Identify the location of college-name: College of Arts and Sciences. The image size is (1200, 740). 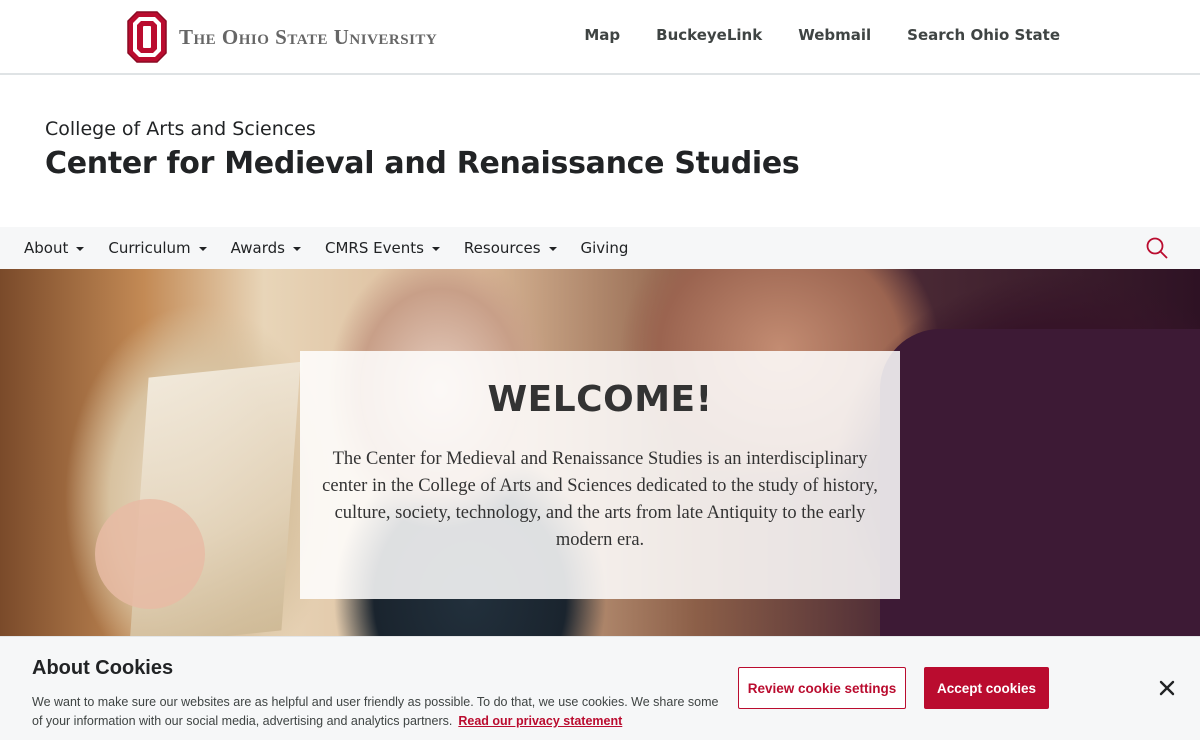
(422, 129).